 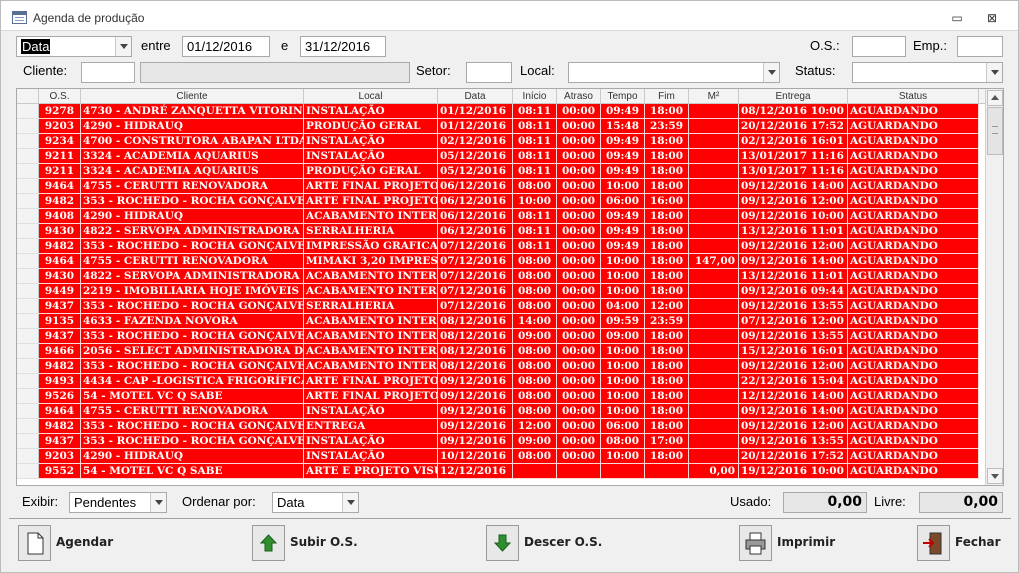 What do you see at coordinates (475, 141) in the screenshot?
I see `cell-data: 02/12/2016` at bounding box center [475, 141].